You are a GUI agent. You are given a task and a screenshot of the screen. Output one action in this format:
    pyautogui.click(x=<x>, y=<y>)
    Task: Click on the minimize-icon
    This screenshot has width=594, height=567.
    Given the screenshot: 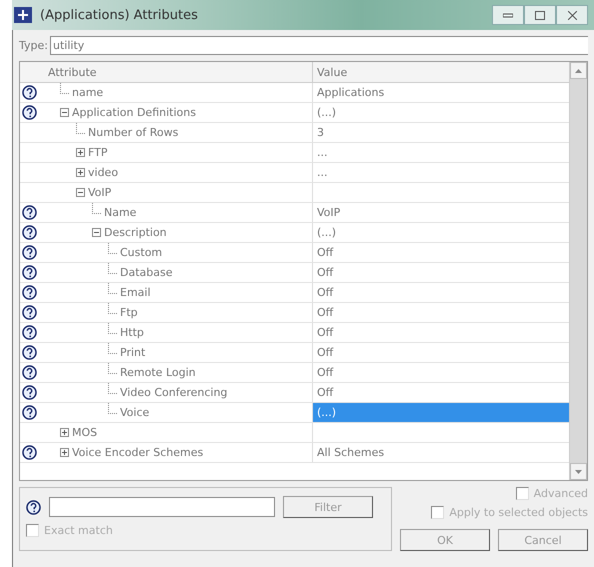 What is the action you would take?
    pyautogui.click(x=508, y=15)
    